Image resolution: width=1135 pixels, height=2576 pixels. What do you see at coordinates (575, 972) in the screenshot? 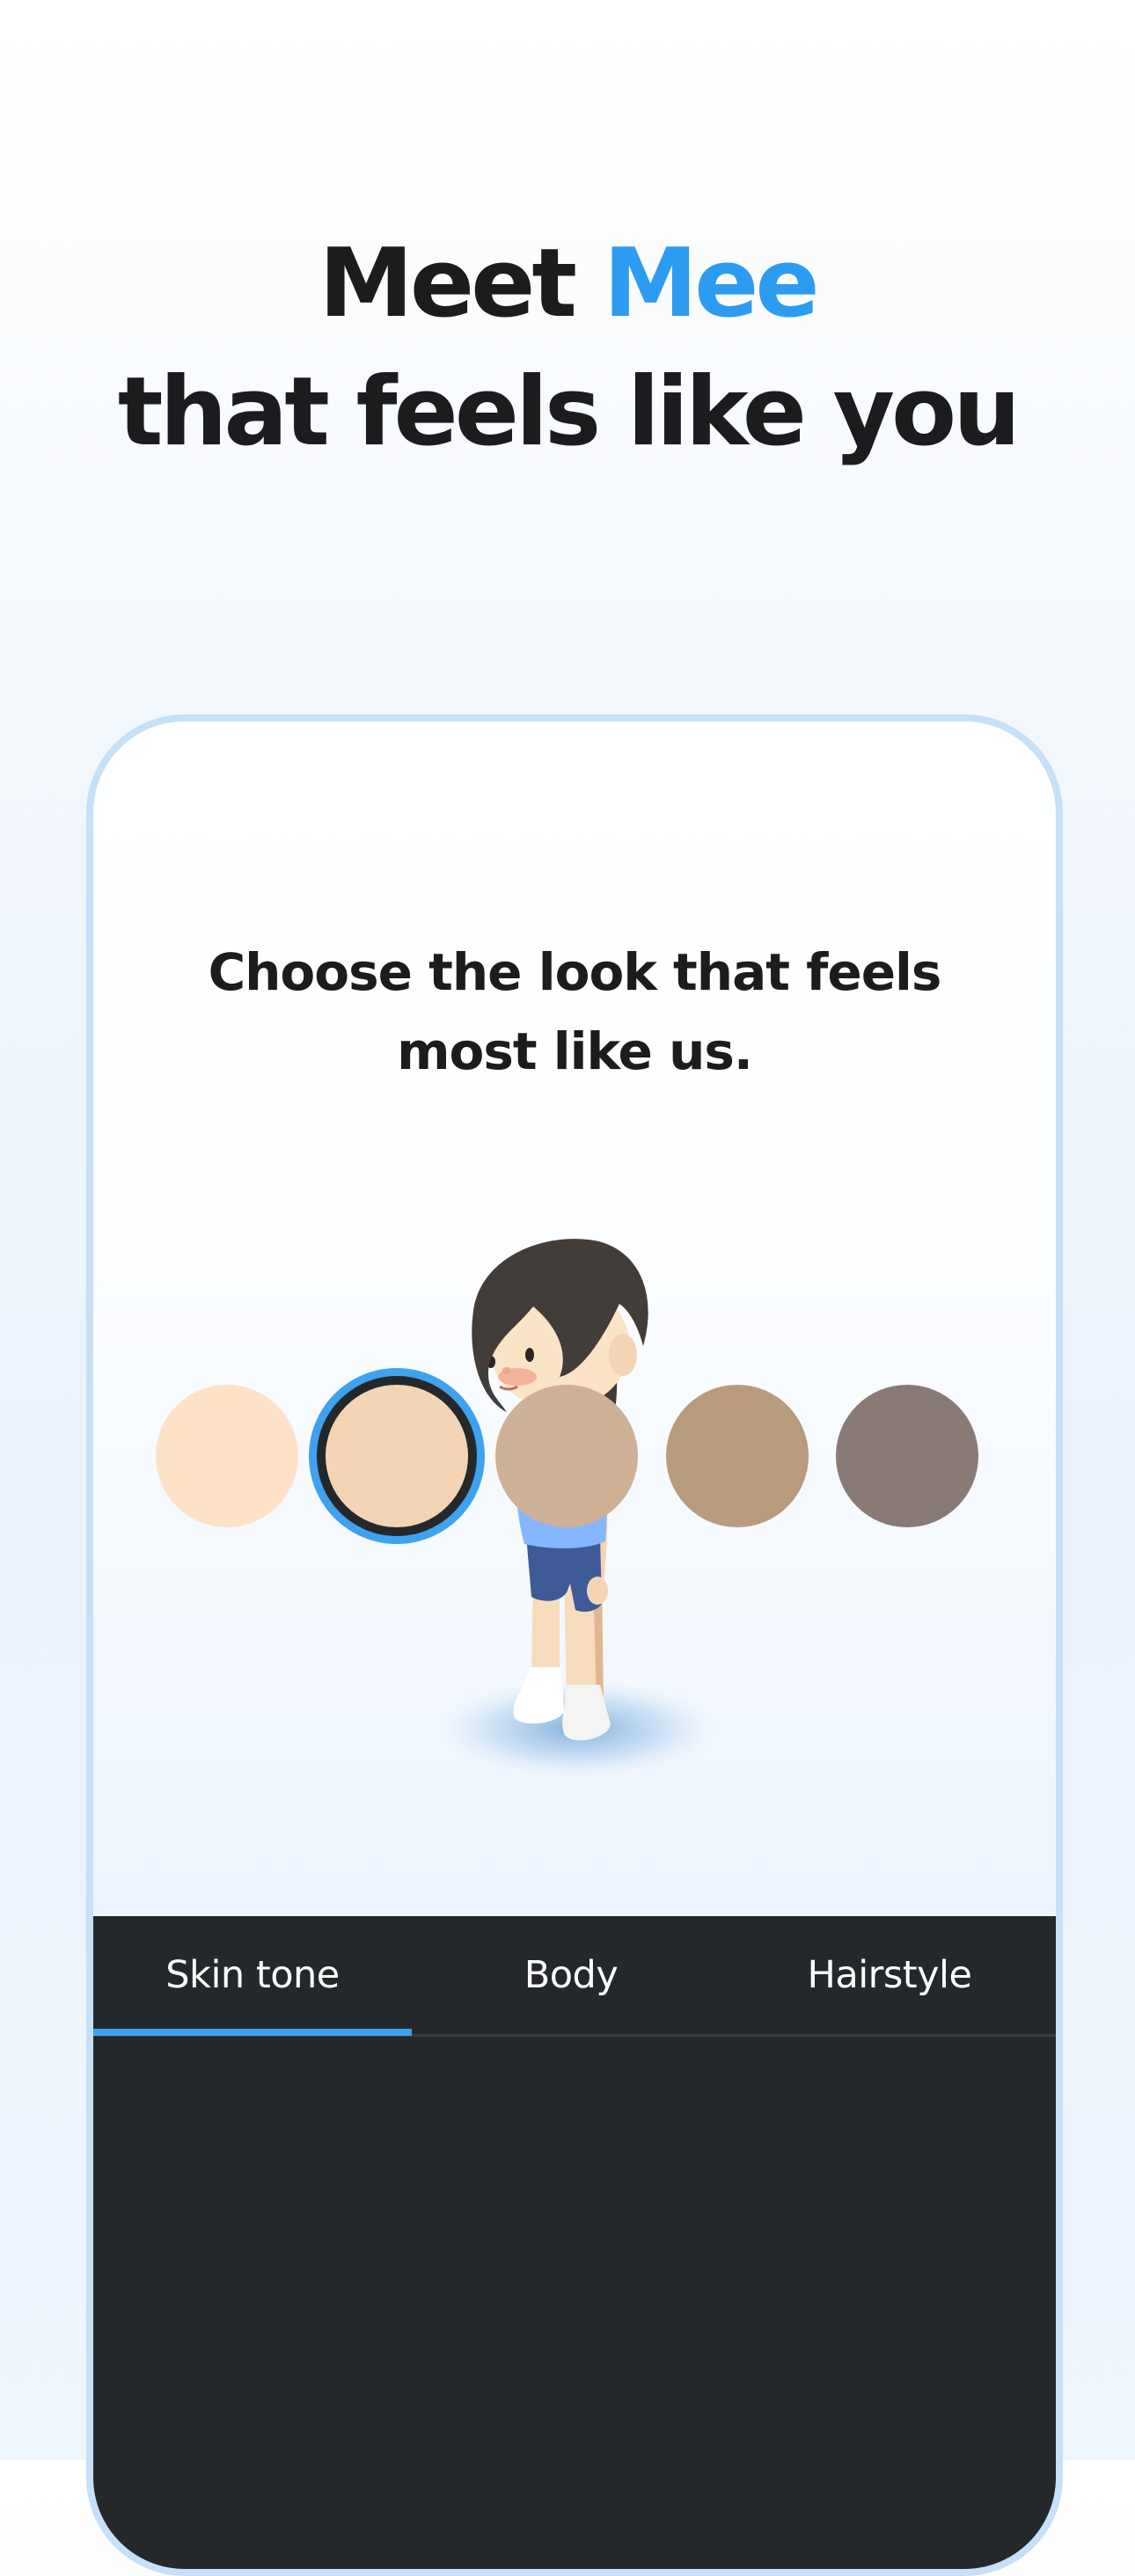
I see `prompt-line-1: Choose the look that feels` at bounding box center [575, 972].